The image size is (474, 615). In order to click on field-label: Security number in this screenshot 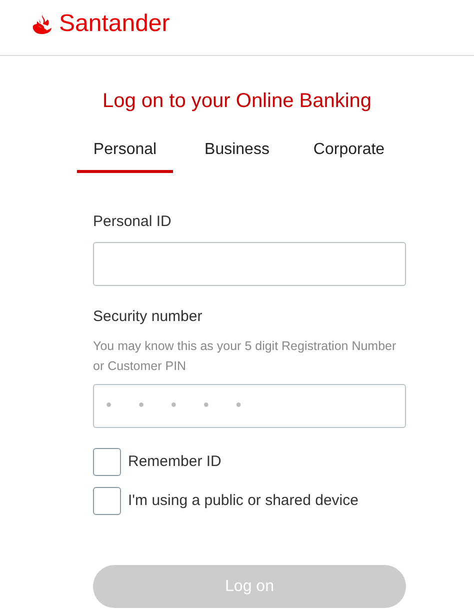, I will do `click(148, 316)`.